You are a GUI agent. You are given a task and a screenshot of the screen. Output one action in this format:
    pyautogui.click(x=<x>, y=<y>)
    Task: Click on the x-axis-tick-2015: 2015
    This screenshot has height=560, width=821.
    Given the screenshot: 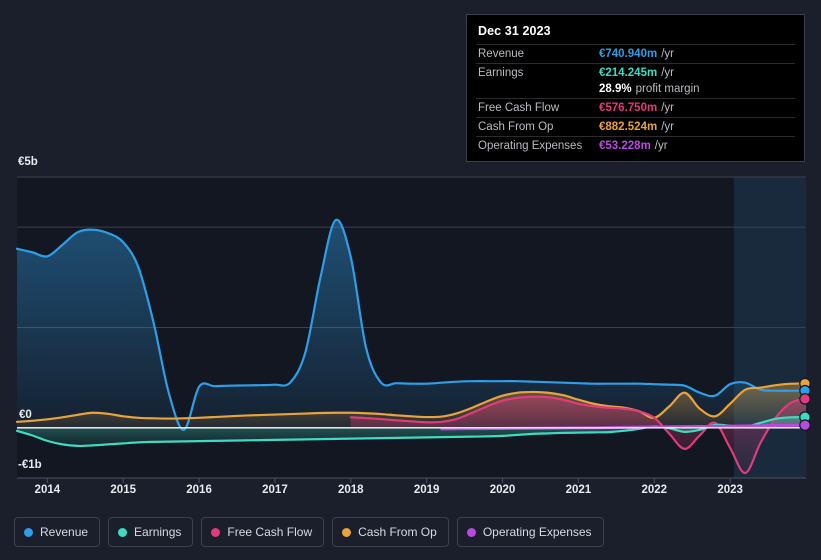 What is the action you would take?
    pyautogui.click(x=123, y=490)
    